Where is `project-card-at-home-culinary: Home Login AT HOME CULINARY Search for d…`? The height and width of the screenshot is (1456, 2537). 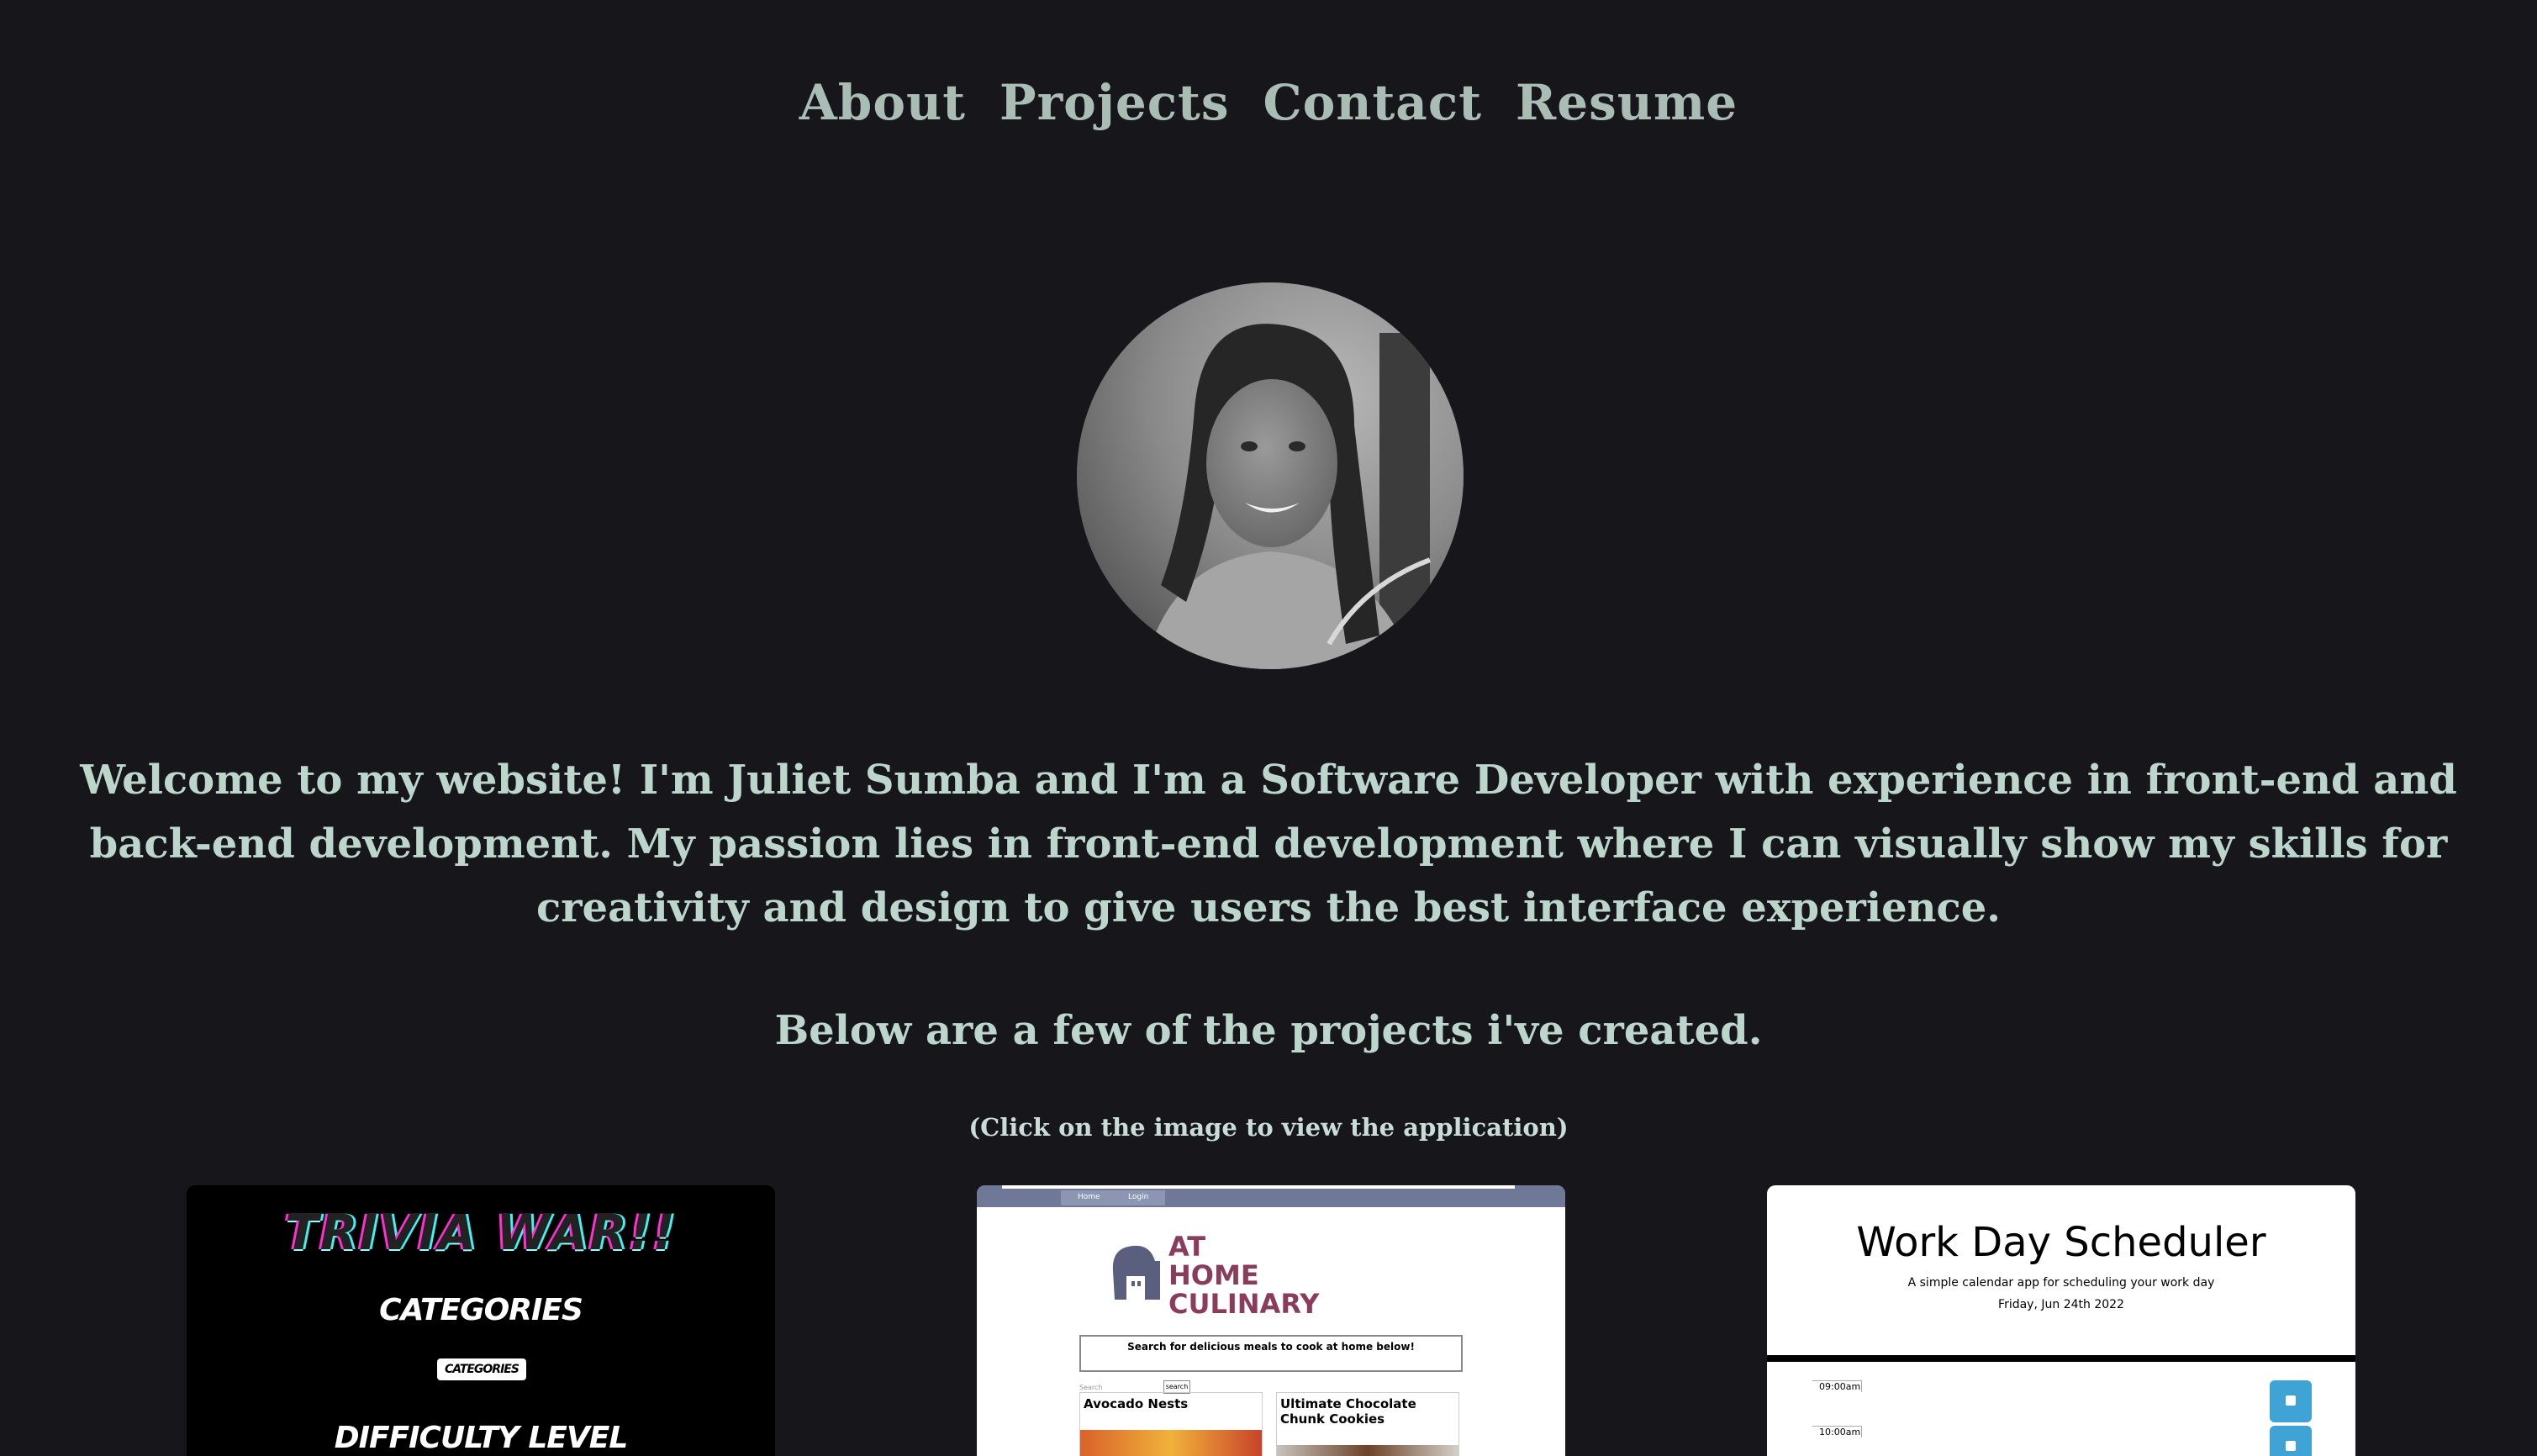 project-card-at-home-culinary: Home Login AT HOME CULINARY Search for d… is located at coordinates (1271, 1320).